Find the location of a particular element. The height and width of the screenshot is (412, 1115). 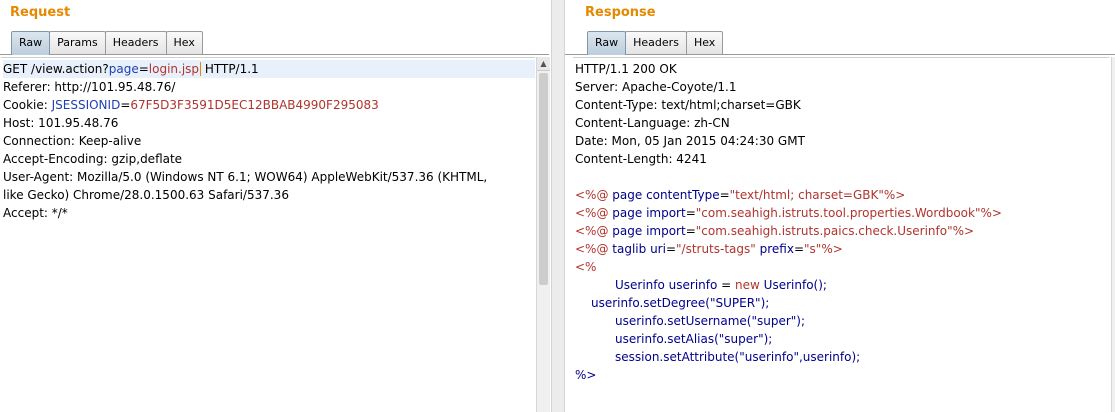

scriptlet-open: <% is located at coordinates (586, 267).